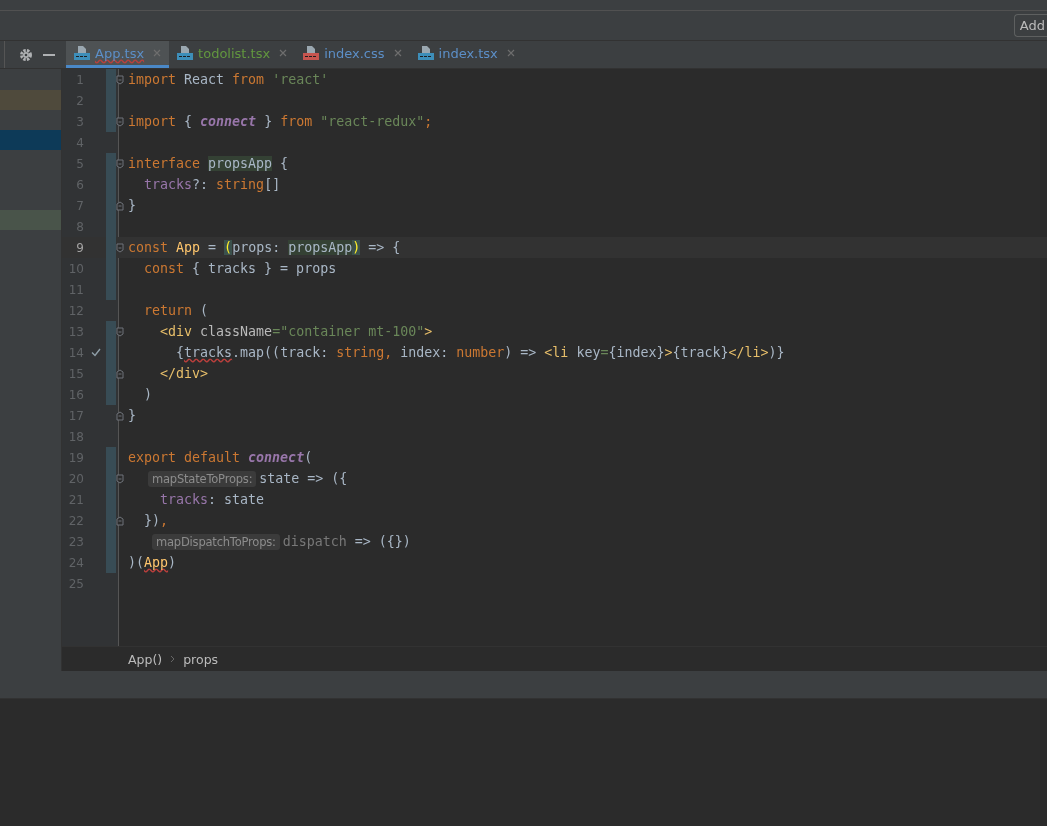 Image resolution: width=1047 pixels, height=826 pixels. What do you see at coordinates (148, 394) in the screenshot?
I see `code-line: )` at bounding box center [148, 394].